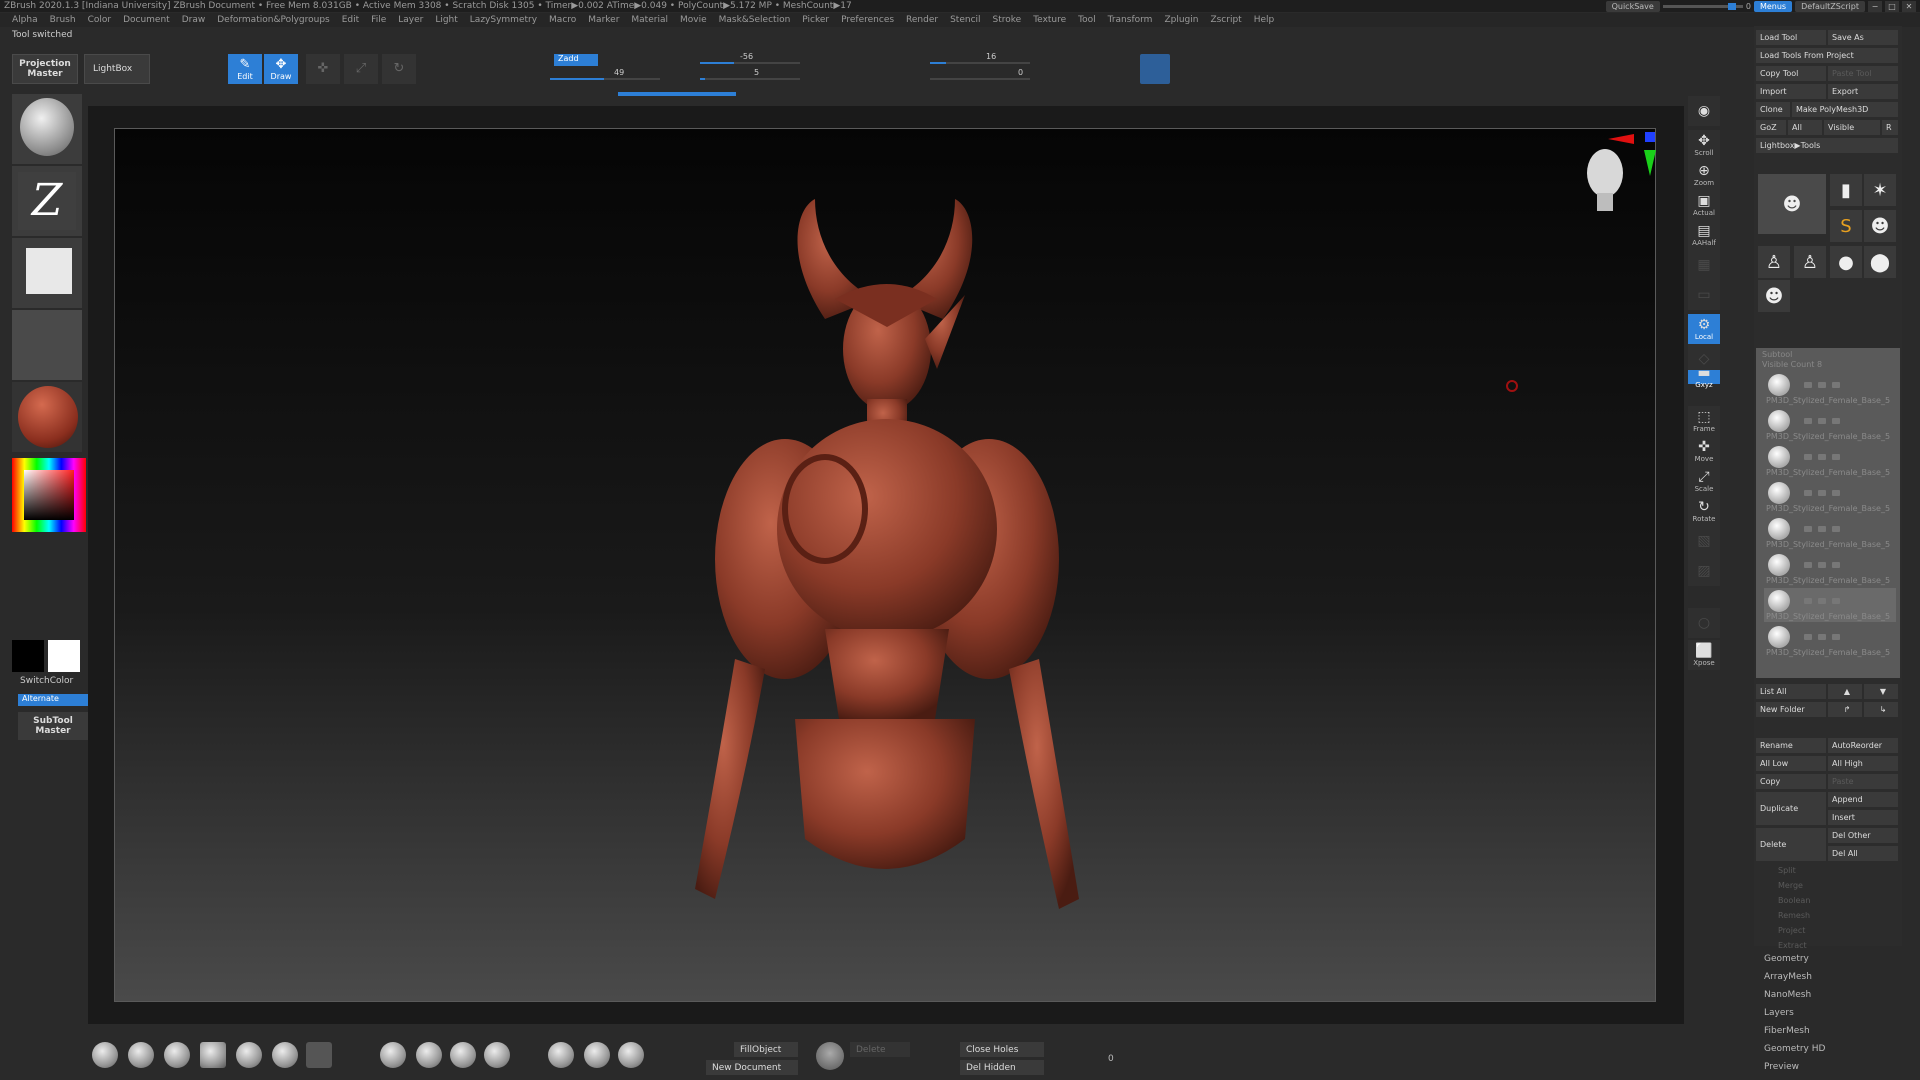 This screenshot has width=1920, height=1080. Describe the element at coordinates (1771, 127) in the screenshot. I see `goz-button: GoZ` at that location.